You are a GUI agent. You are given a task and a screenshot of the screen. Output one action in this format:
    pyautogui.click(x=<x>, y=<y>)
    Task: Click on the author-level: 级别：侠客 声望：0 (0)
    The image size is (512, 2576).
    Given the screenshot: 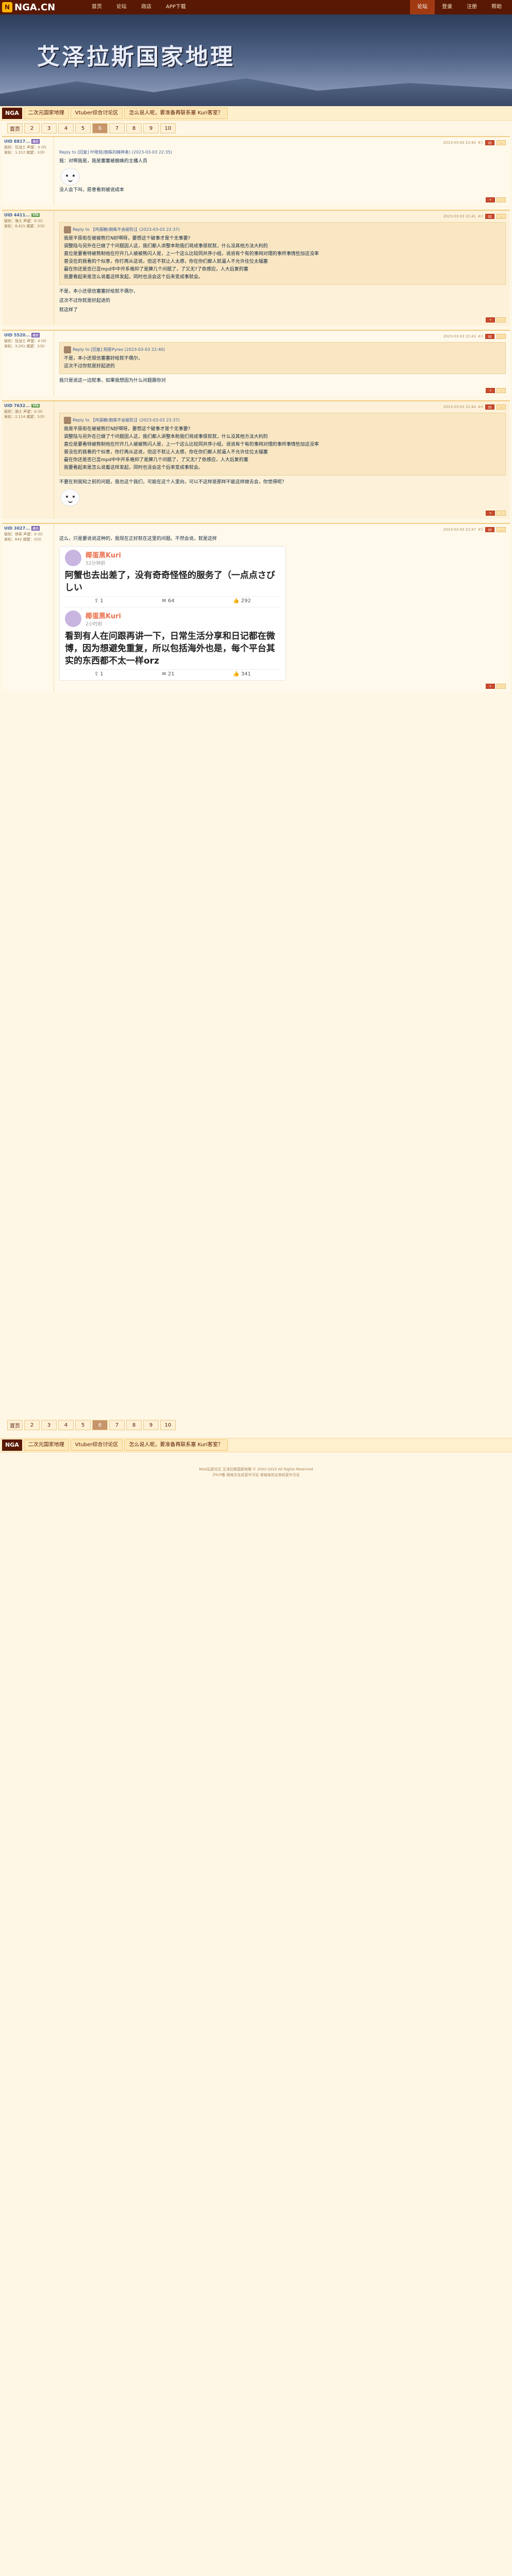 What is the action you would take?
    pyautogui.click(x=24, y=534)
    